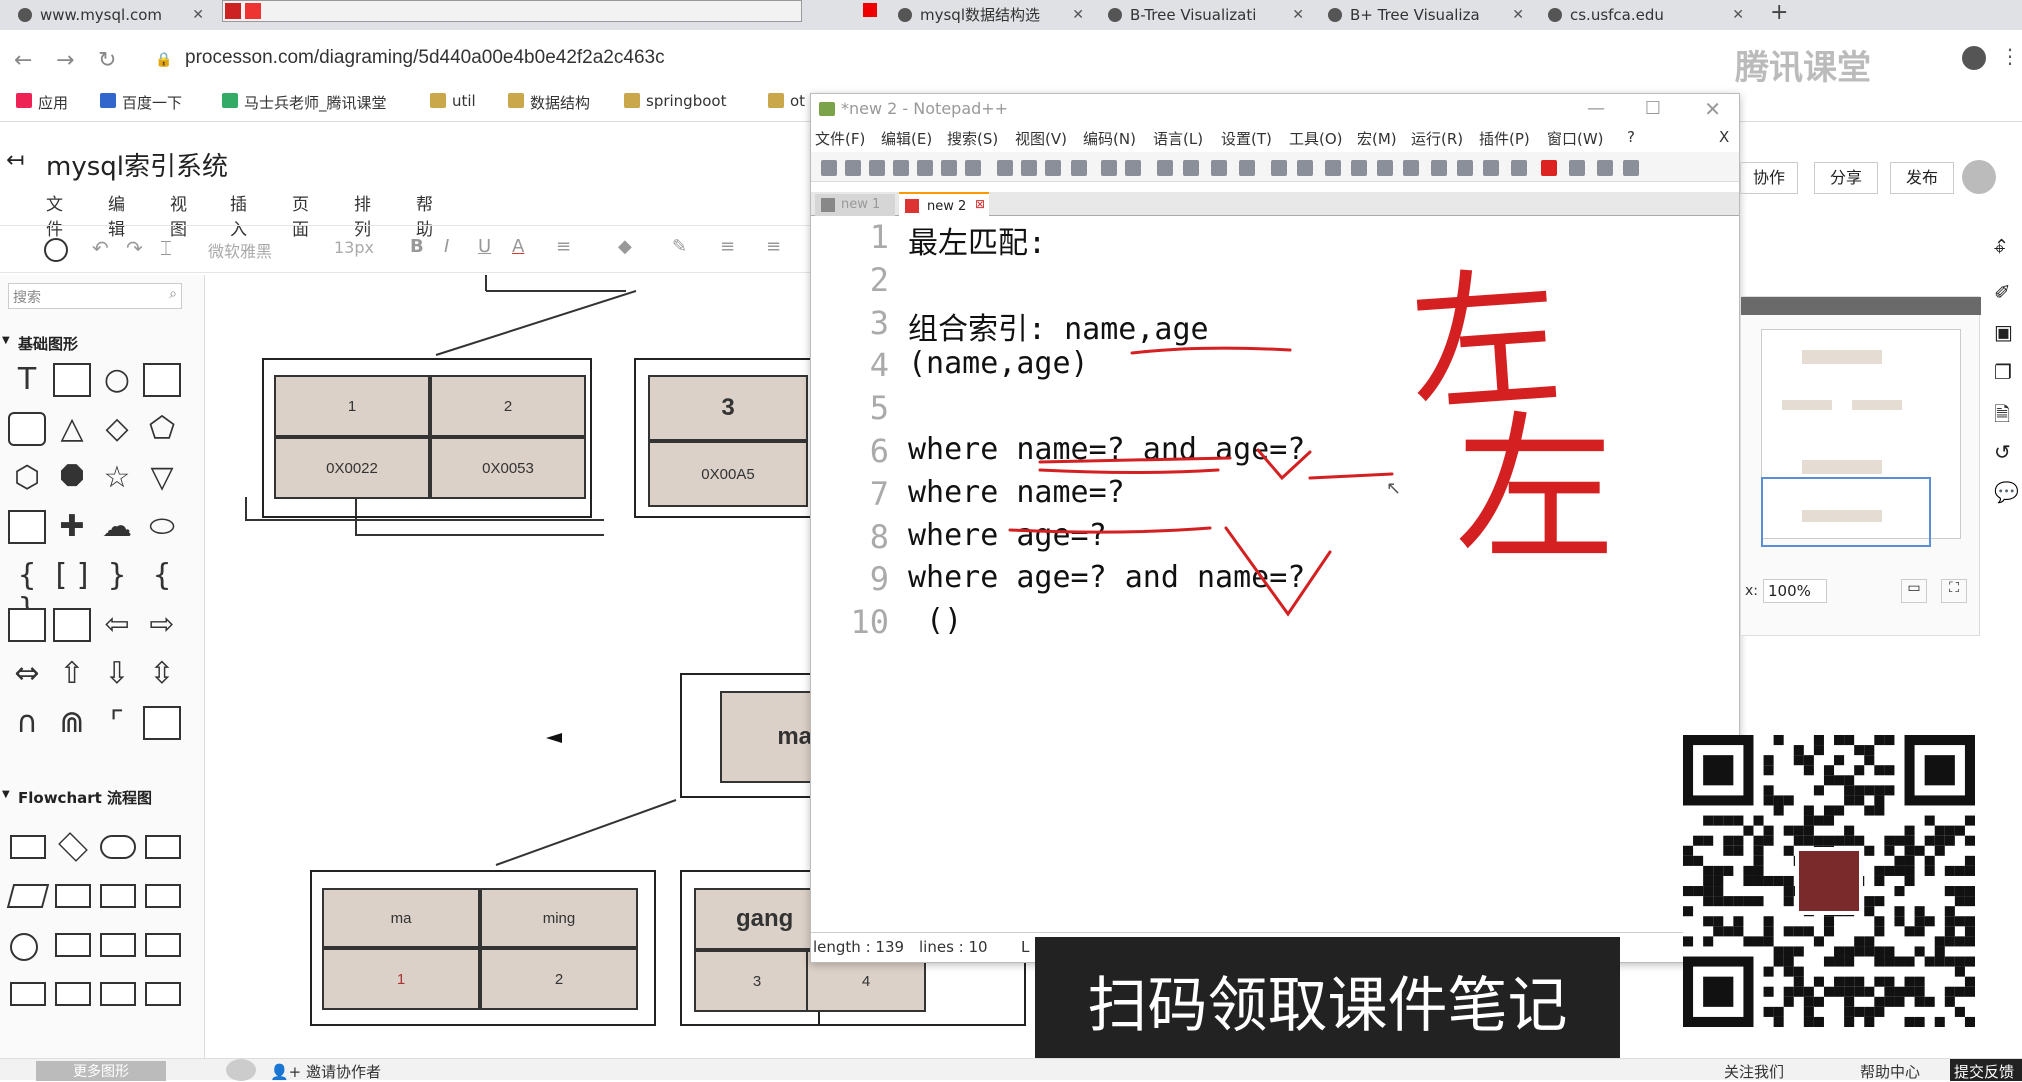  I want to click on follow-us-link: 关注我们, so click(1754, 1071).